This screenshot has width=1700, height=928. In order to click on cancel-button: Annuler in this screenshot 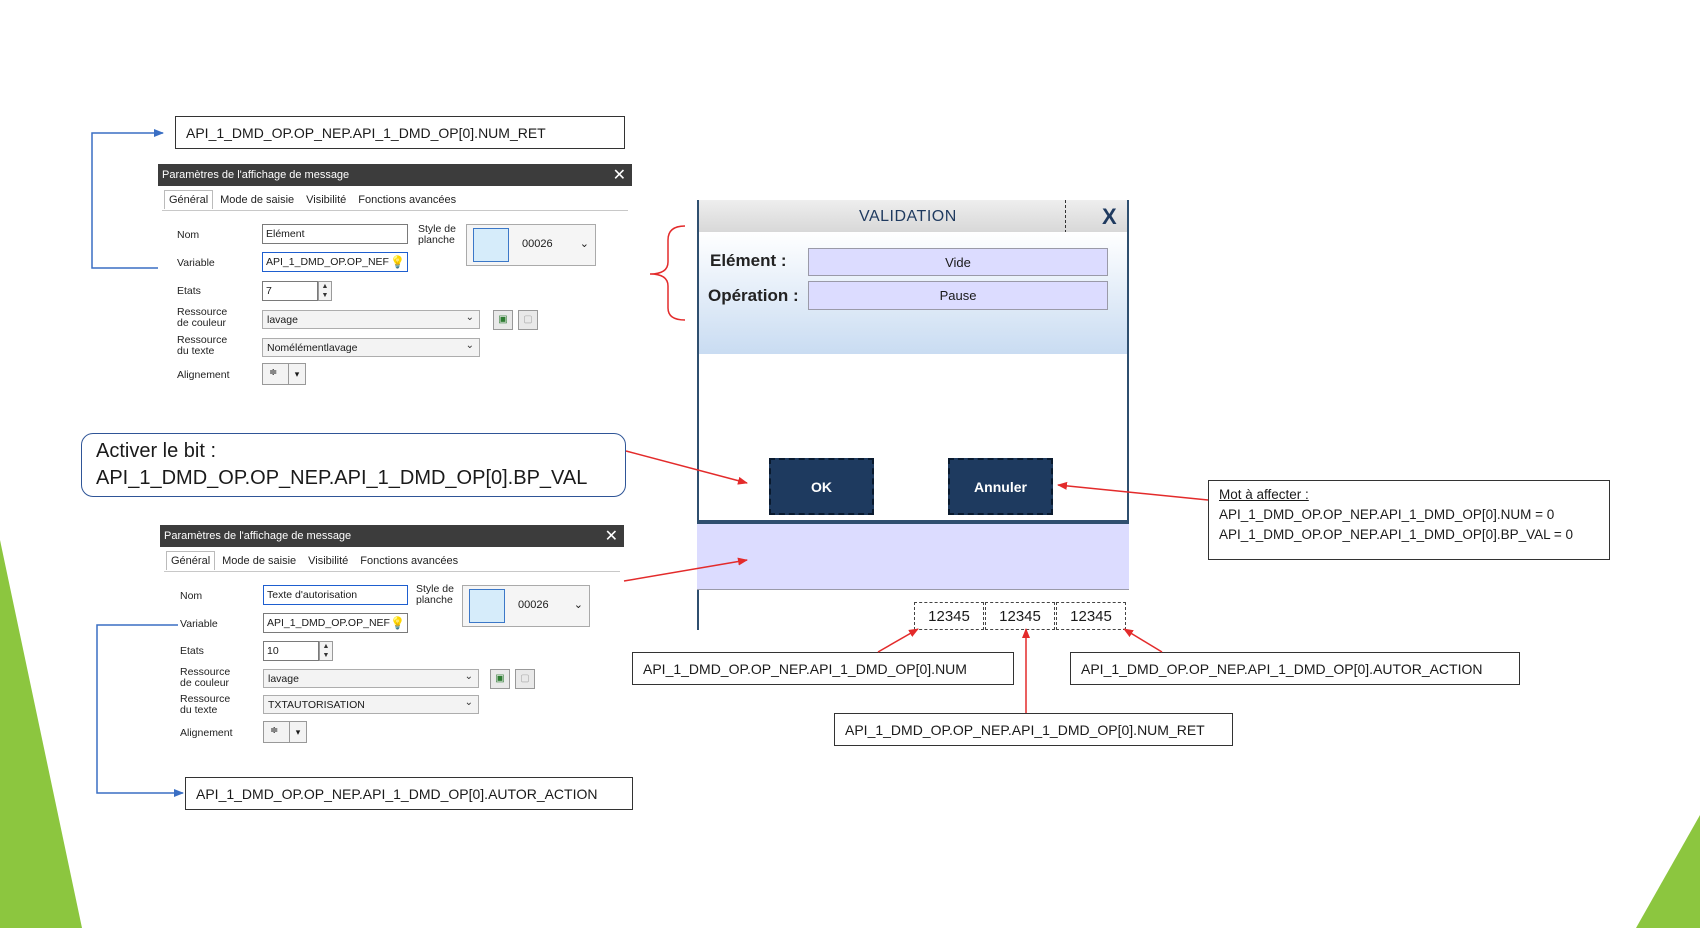, I will do `click(1000, 486)`.